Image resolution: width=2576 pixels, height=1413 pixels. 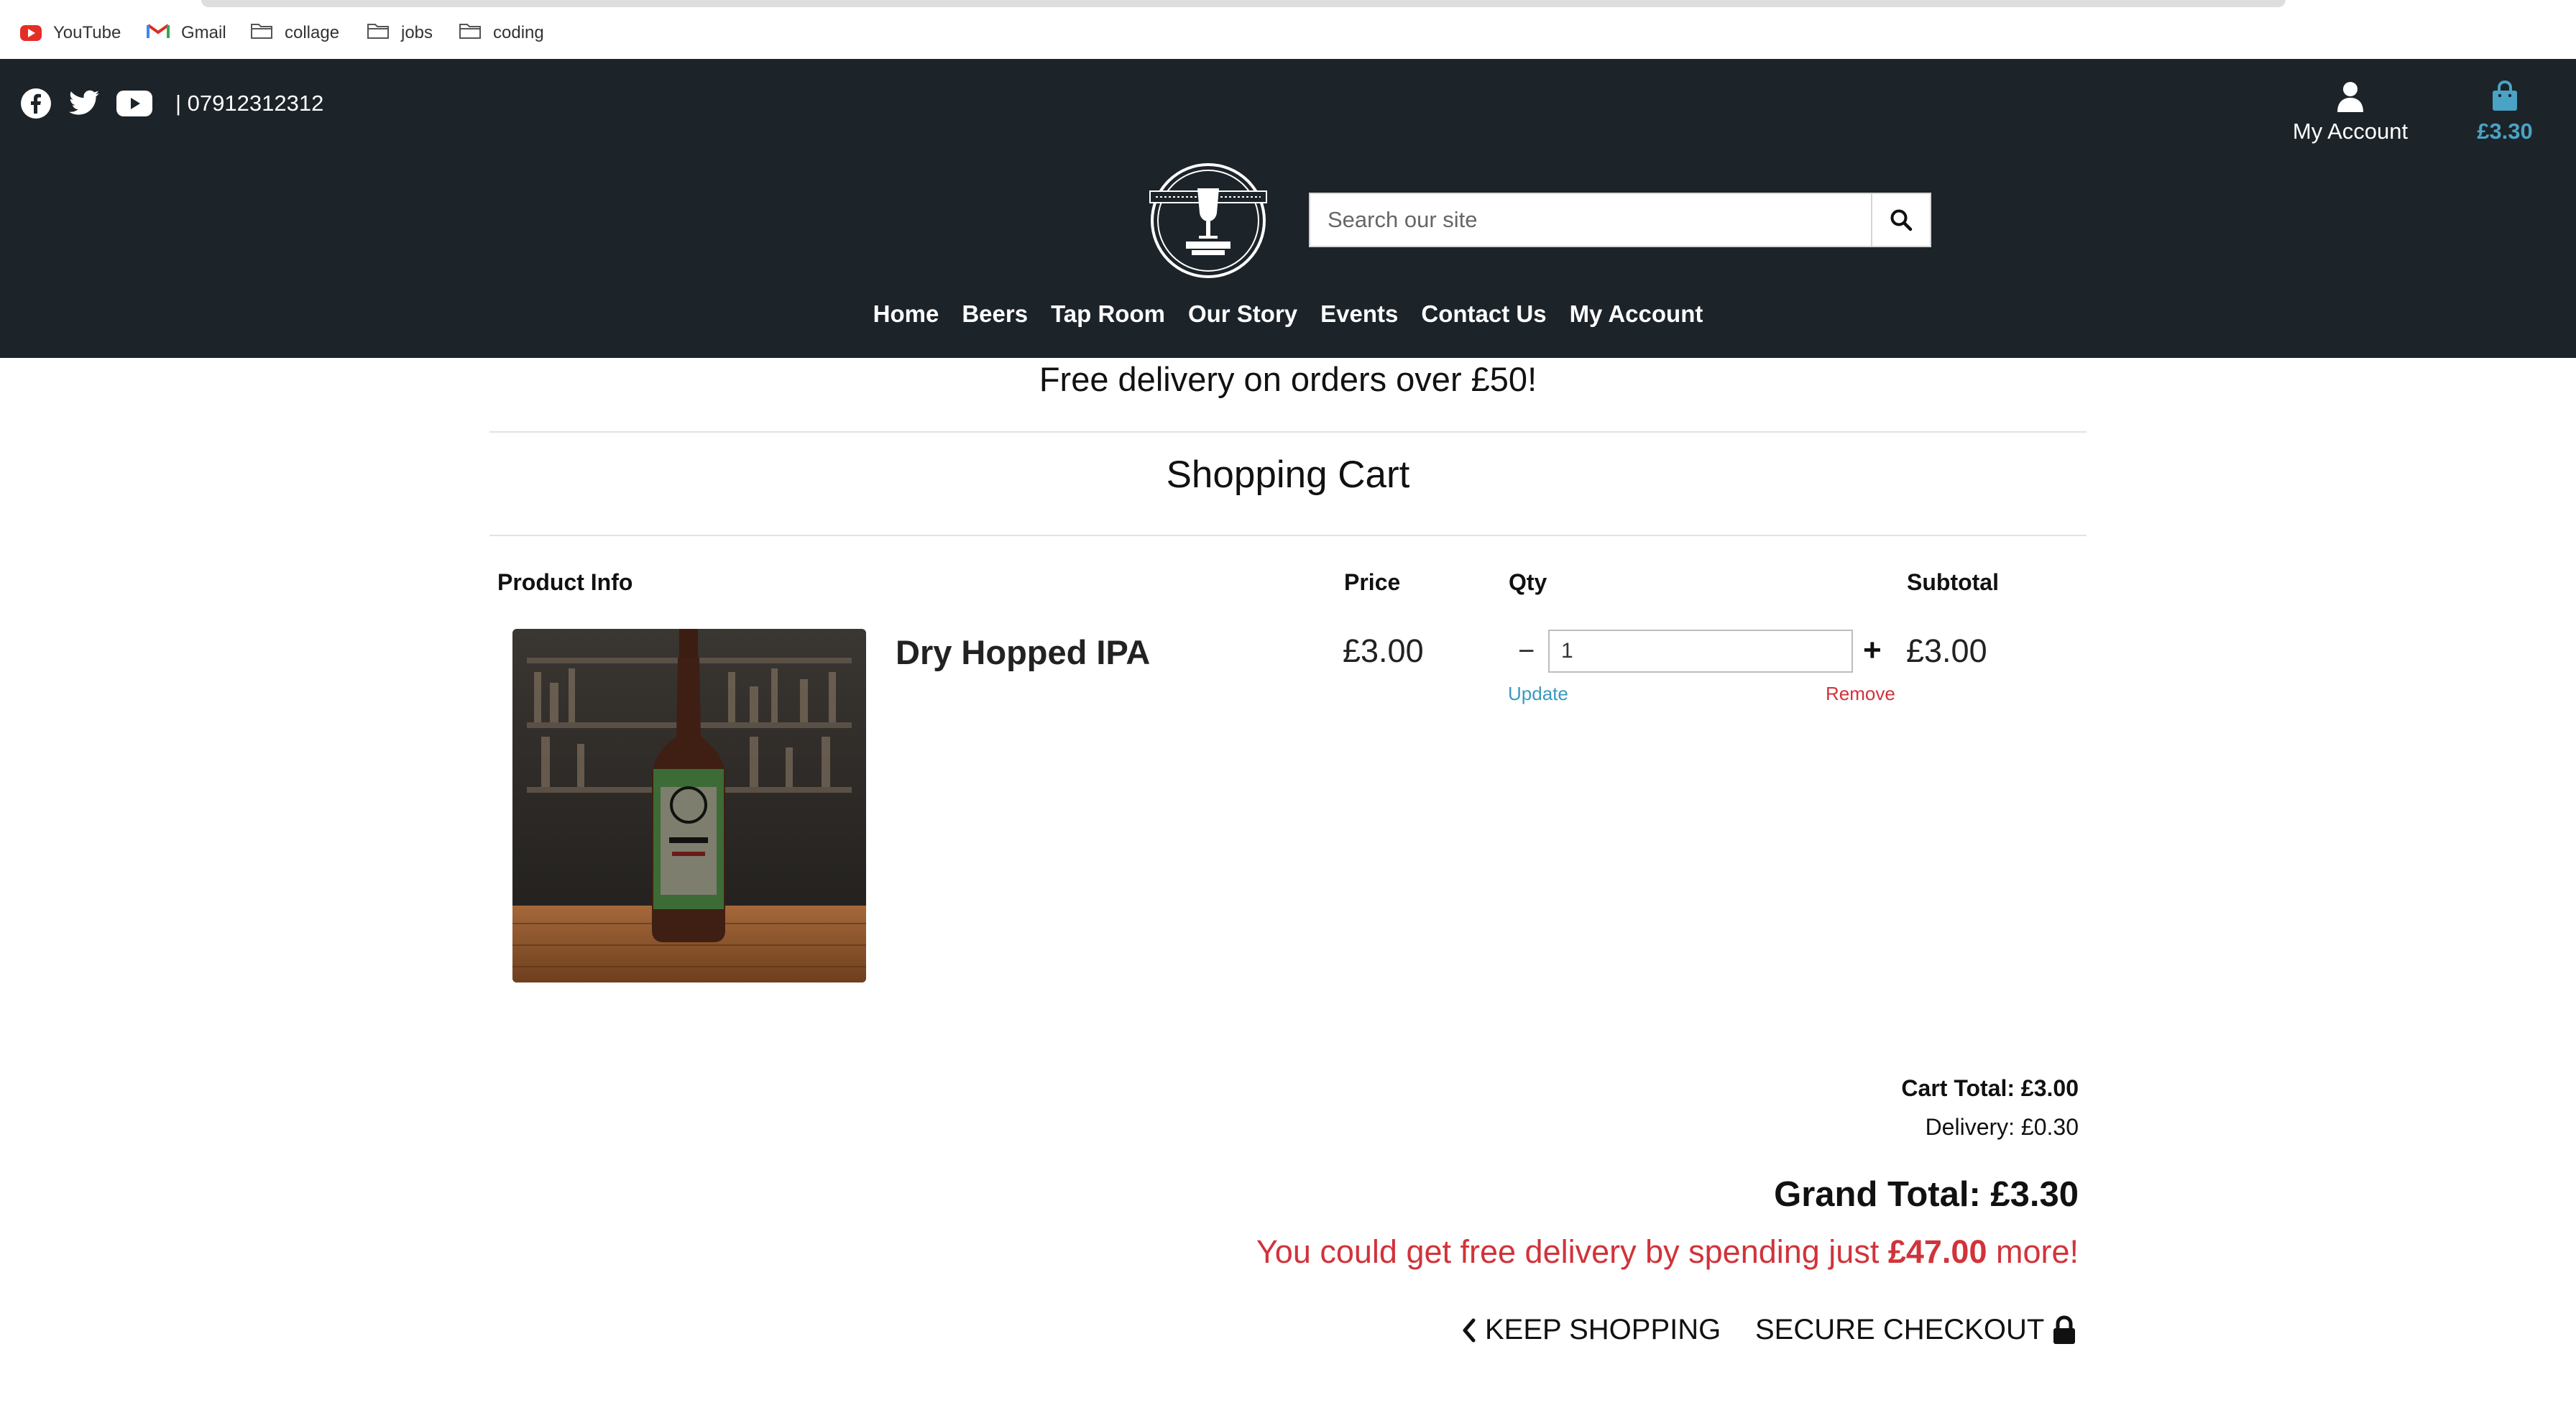 What do you see at coordinates (1590, 220) in the screenshot?
I see `search-input` at bounding box center [1590, 220].